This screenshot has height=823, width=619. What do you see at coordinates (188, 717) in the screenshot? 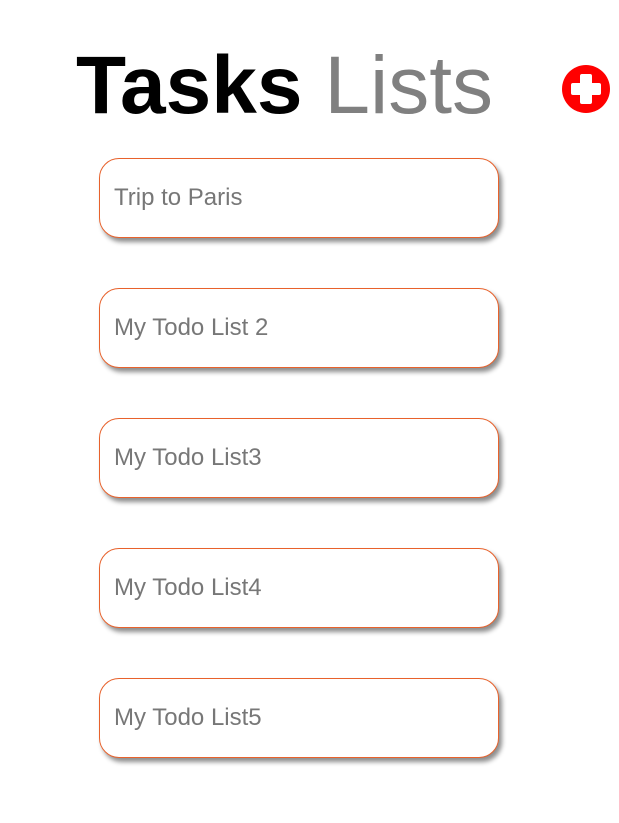
I see `list-item-label: My Todo List5` at bounding box center [188, 717].